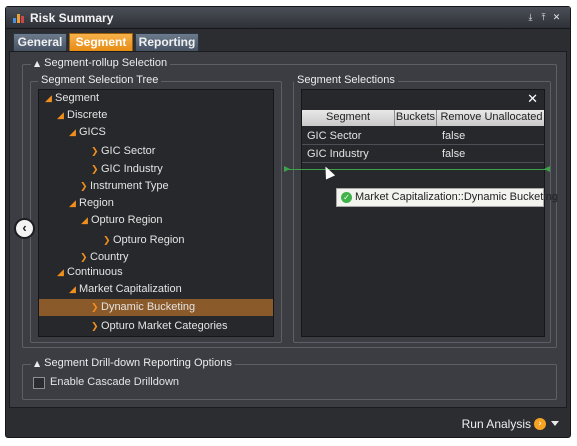 The image size is (577, 446). Describe the element at coordinates (156, 240) in the screenshot. I see `tree-node-opturo-region-leaf: ❯ Opturo Region` at that location.